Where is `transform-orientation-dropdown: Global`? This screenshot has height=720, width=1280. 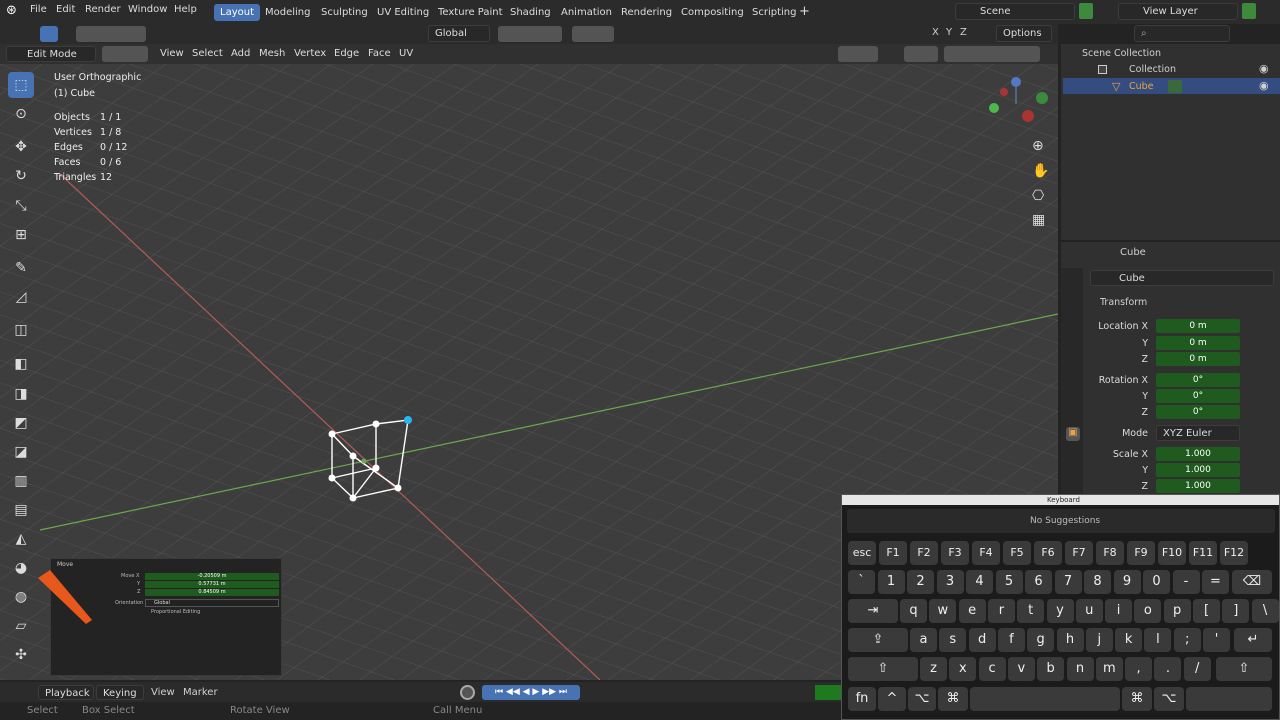
transform-orientation-dropdown: Global is located at coordinates (459, 33).